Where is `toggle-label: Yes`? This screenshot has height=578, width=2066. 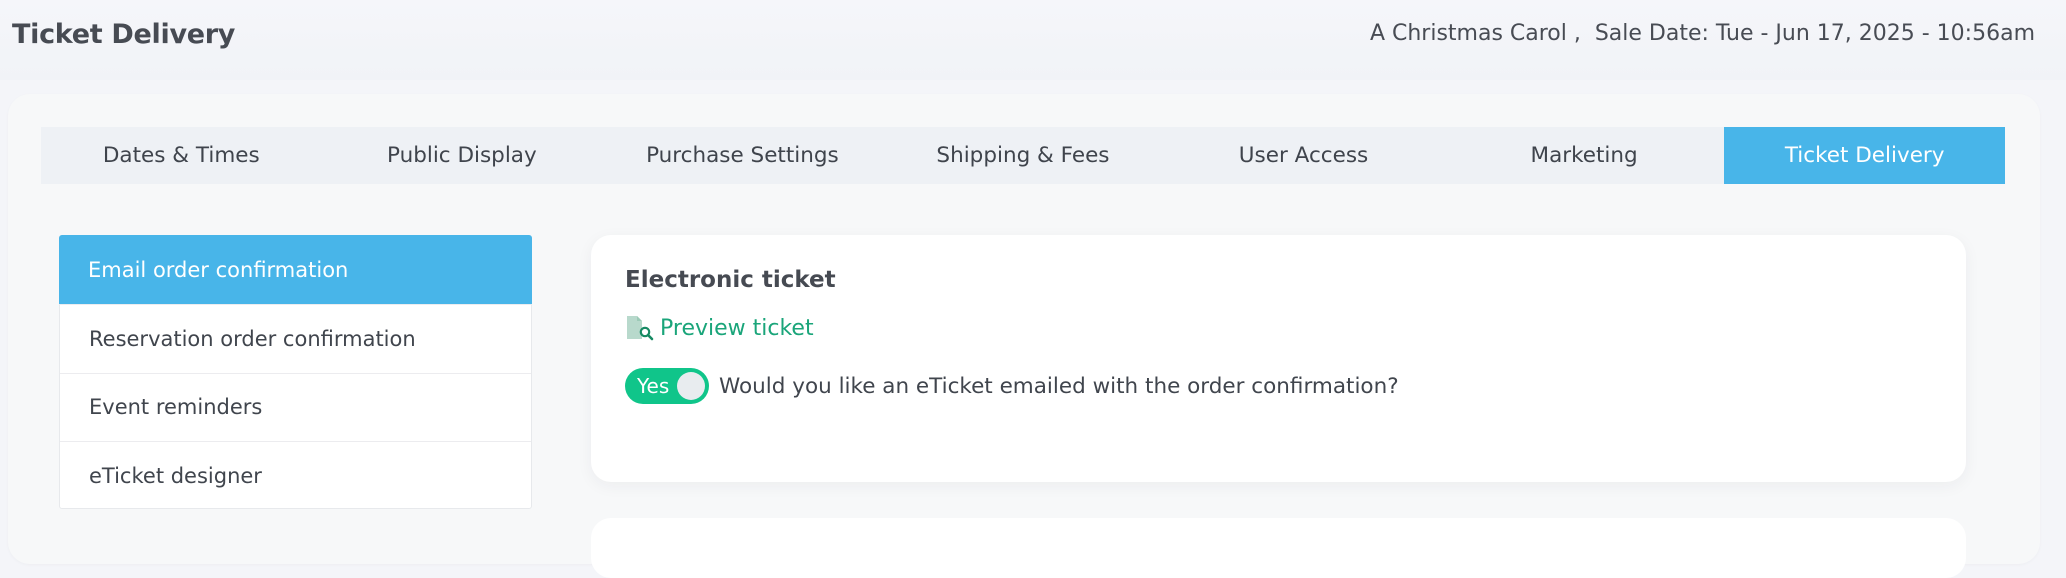
toggle-label: Yes is located at coordinates (653, 386).